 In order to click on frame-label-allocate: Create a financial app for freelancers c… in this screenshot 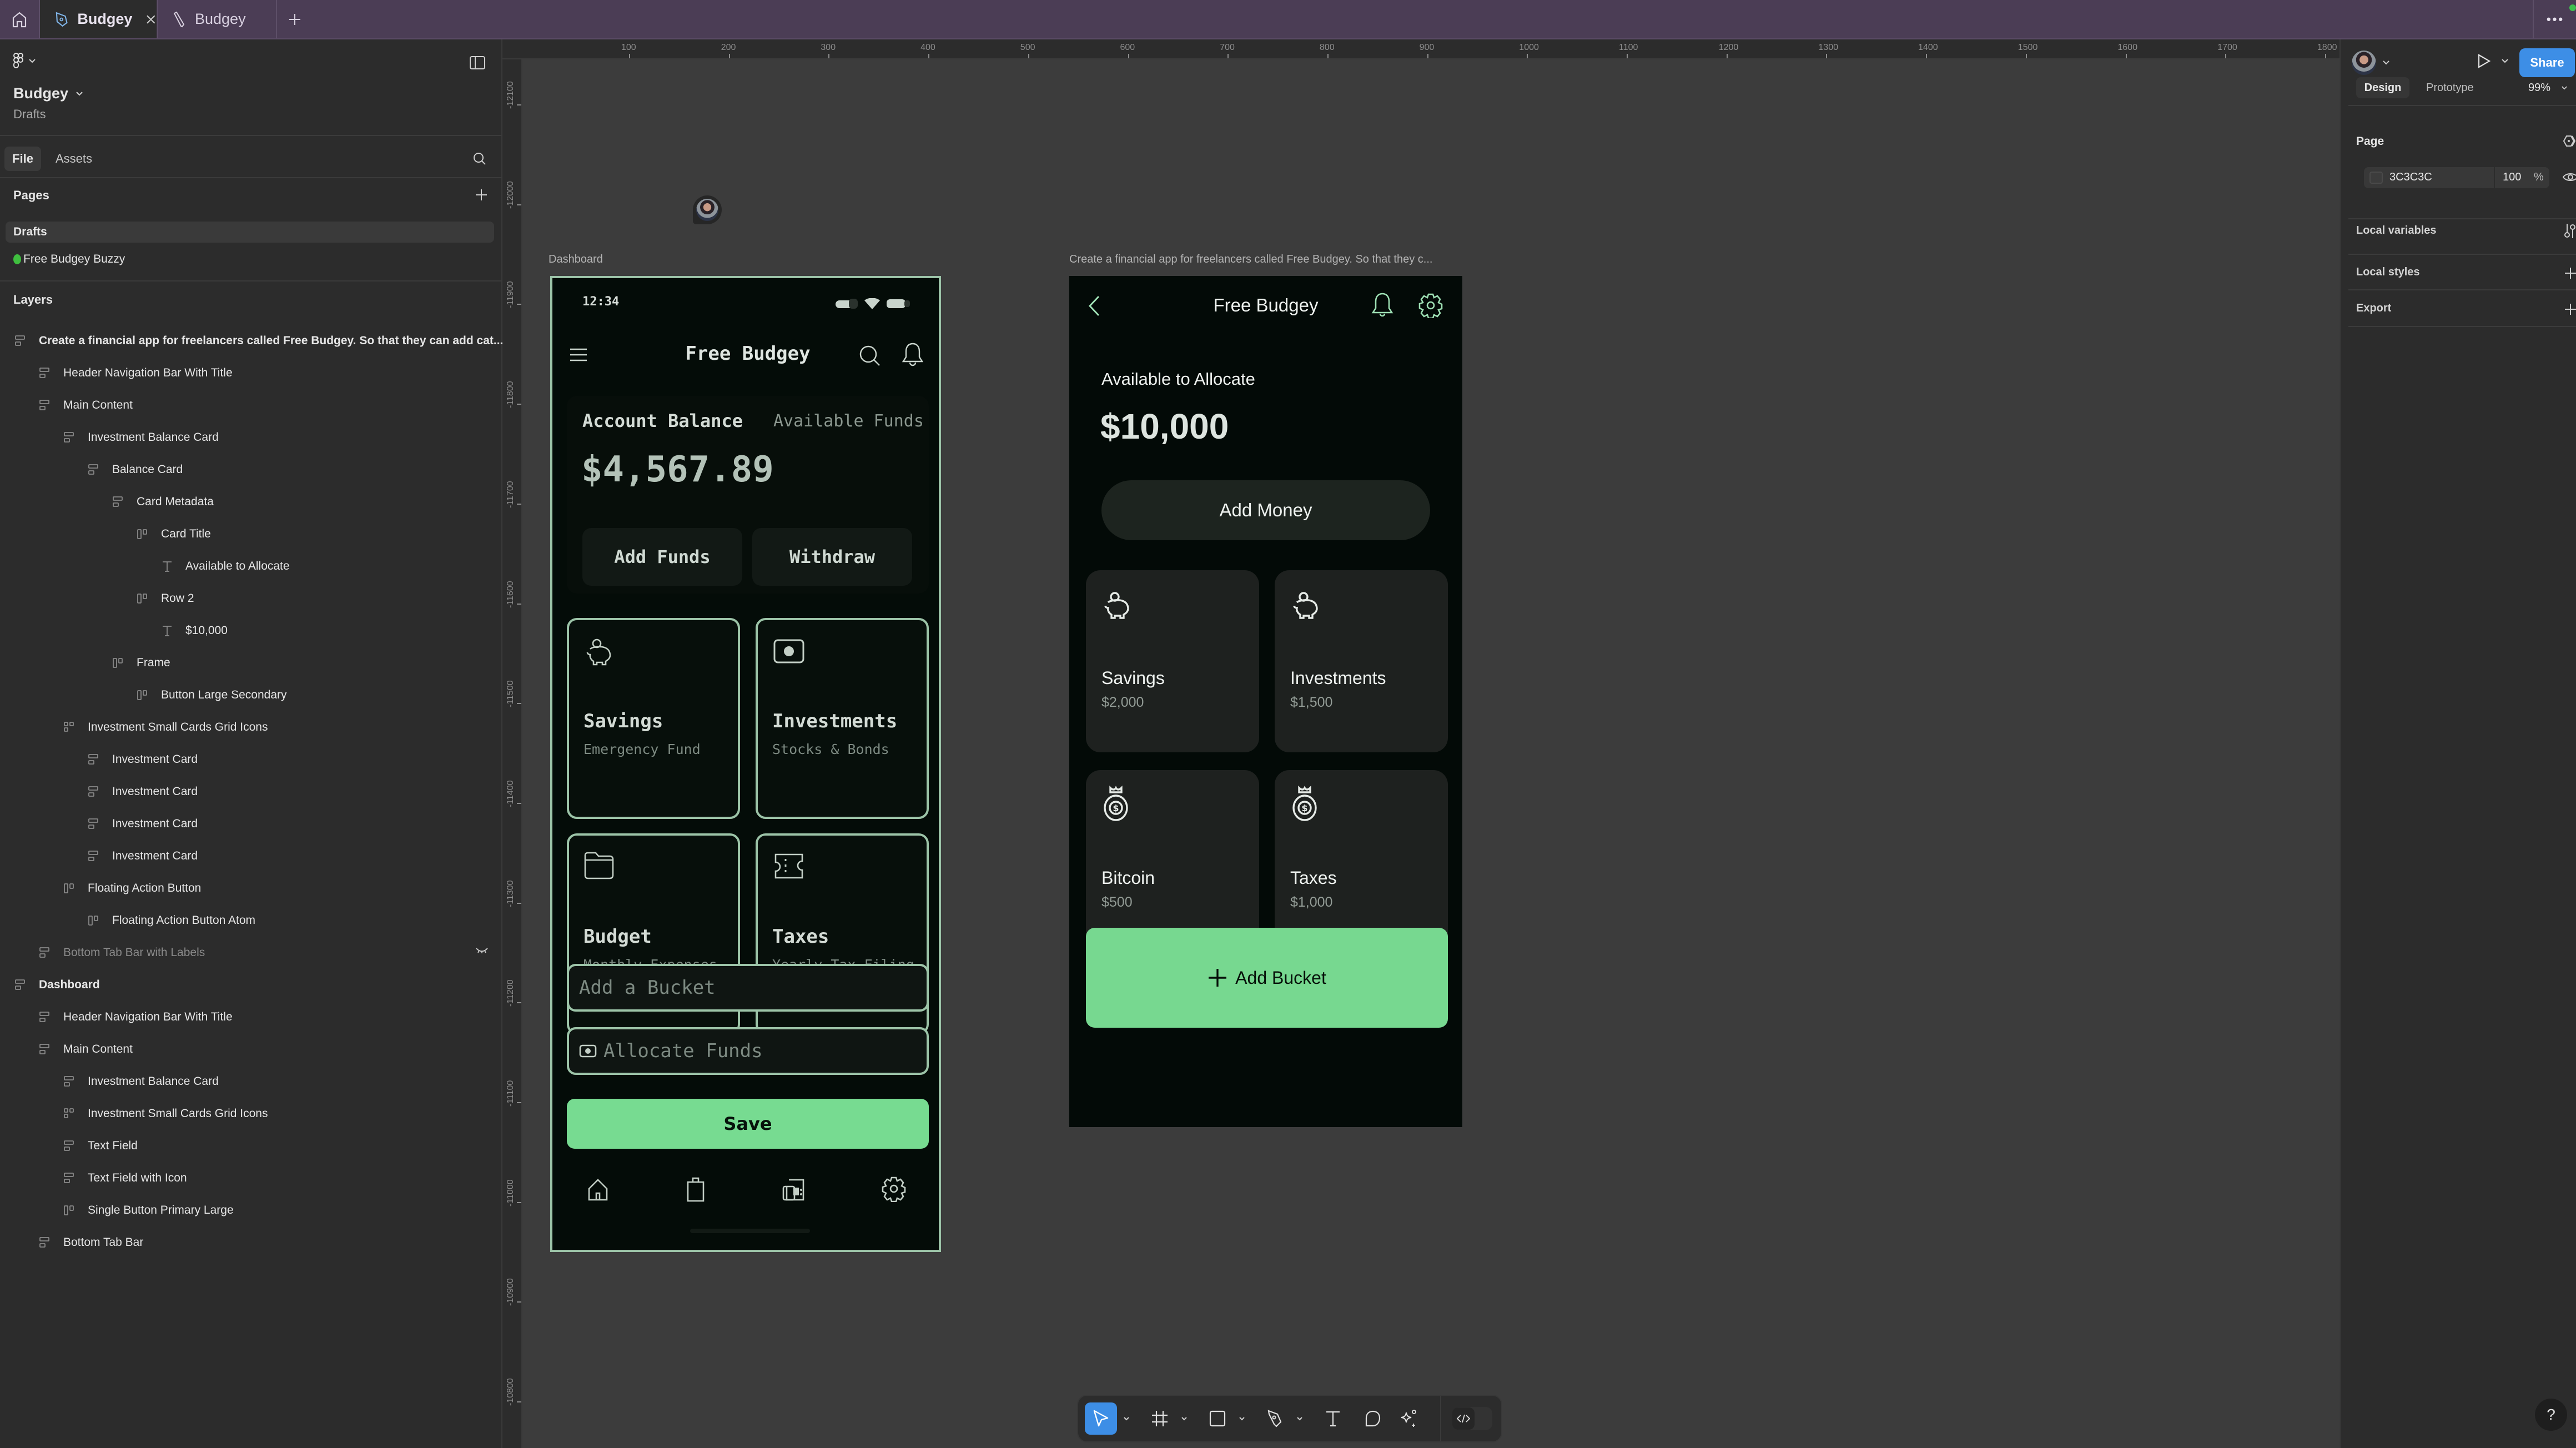, I will do `click(1250, 259)`.